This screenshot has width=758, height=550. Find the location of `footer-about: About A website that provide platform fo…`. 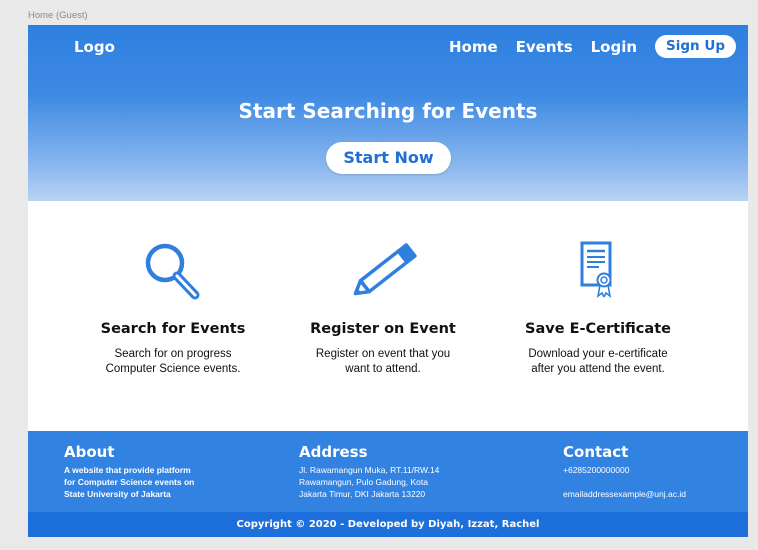

footer-about: About A website that provide platform fo… is located at coordinates (129, 471).